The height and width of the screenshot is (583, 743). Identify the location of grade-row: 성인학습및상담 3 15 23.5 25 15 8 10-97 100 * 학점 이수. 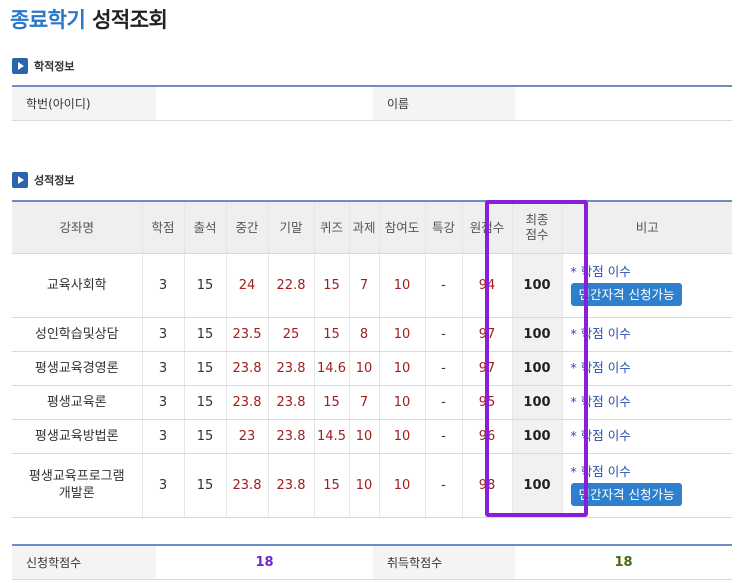
(372, 334).